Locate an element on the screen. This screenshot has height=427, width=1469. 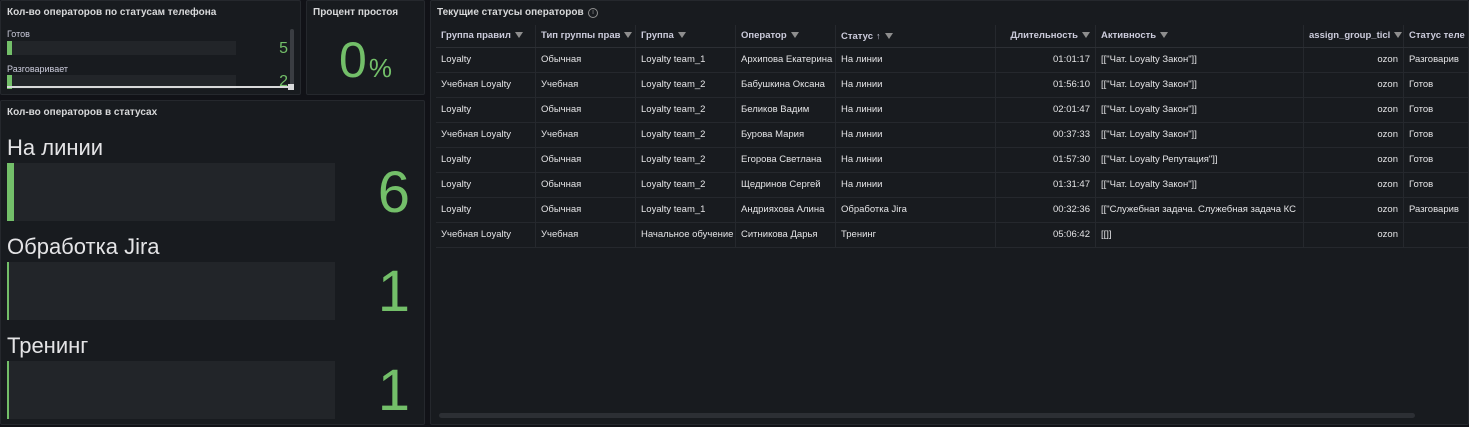
column-header: assign_group_ticl is located at coordinates (1354, 36).